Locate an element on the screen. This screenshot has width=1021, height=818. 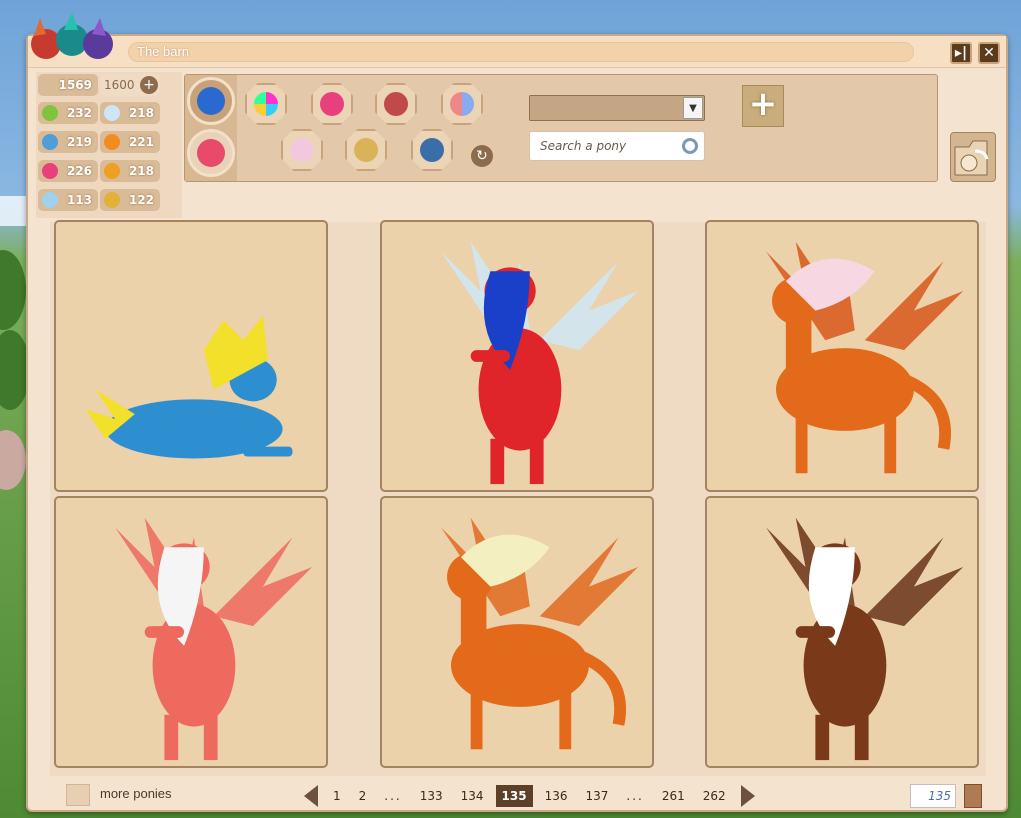
heart-horseshoe-icon is located at coordinates (396, 104).